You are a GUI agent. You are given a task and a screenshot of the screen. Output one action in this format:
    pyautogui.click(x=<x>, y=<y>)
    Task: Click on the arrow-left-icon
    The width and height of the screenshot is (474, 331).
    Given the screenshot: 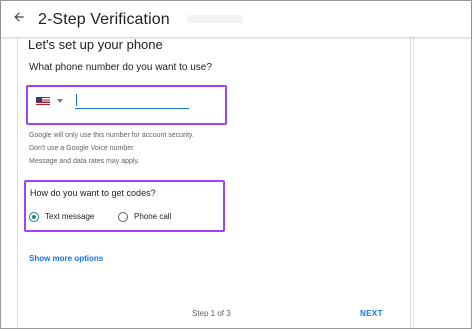 What is the action you would take?
    pyautogui.click(x=19, y=19)
    